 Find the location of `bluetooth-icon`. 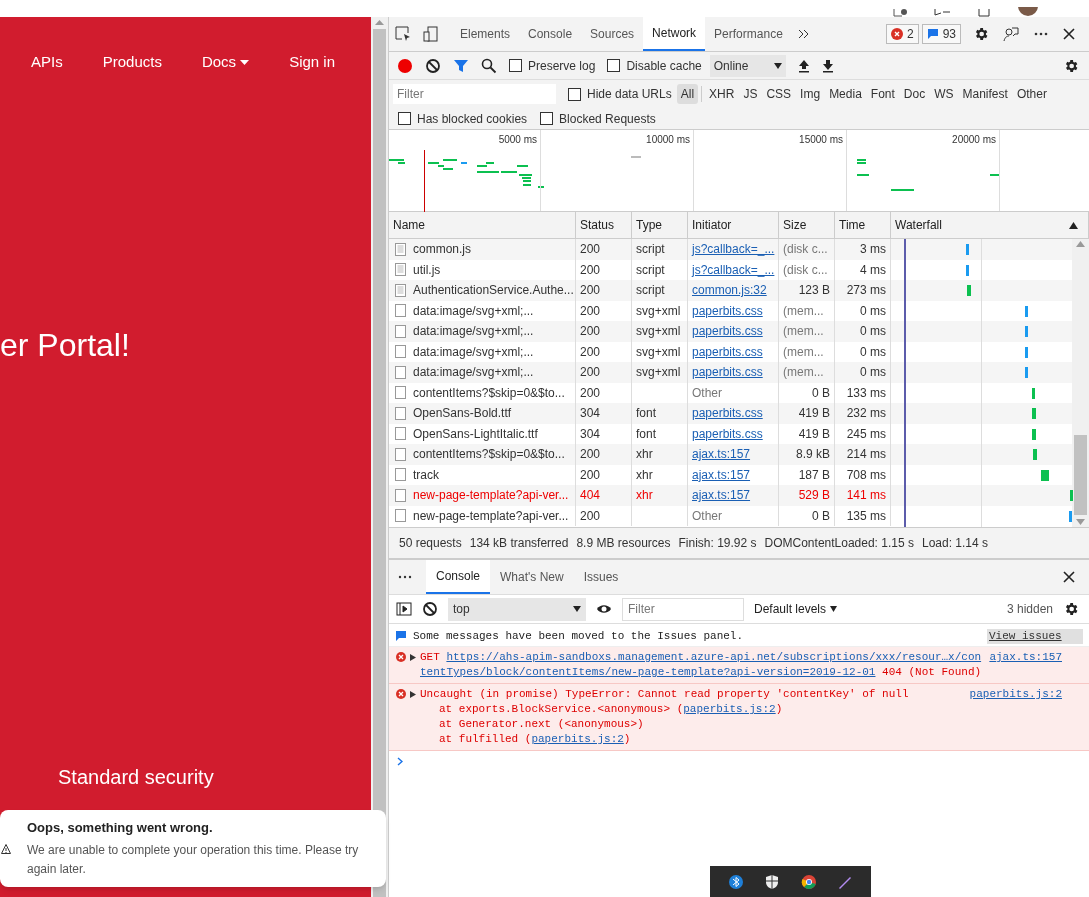

bluetooth-icon is located at coordinates (736, 881).